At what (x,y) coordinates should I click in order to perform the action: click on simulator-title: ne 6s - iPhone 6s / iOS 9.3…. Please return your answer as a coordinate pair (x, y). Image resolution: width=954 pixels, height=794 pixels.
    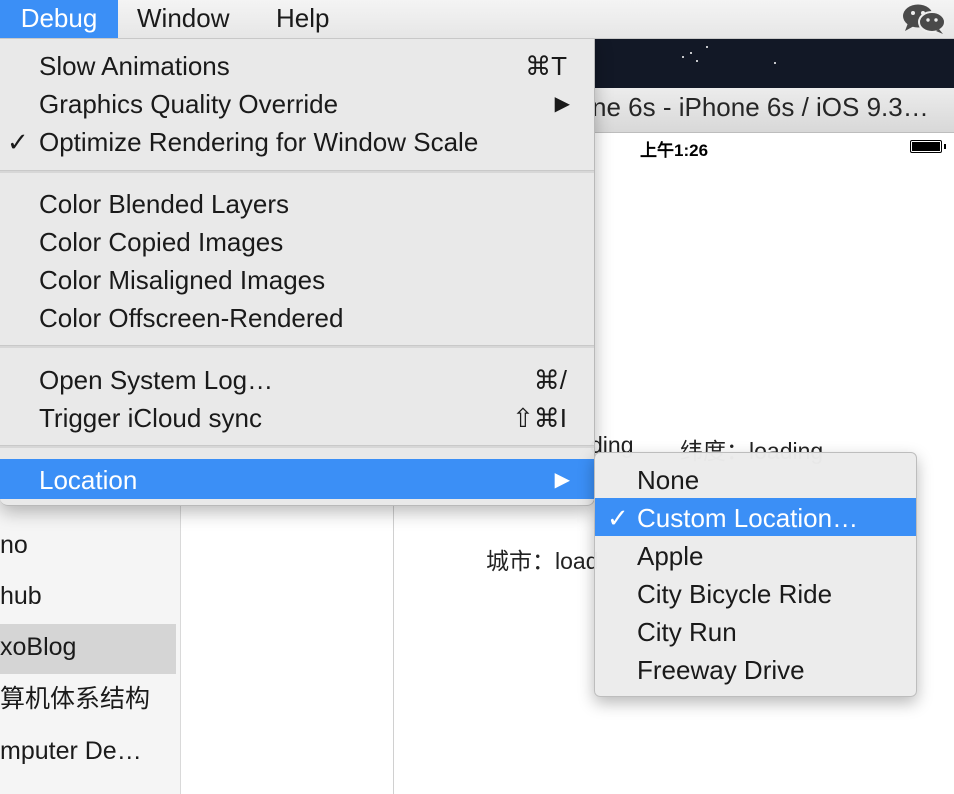
    Looking at the image, I should click on (760, 107).